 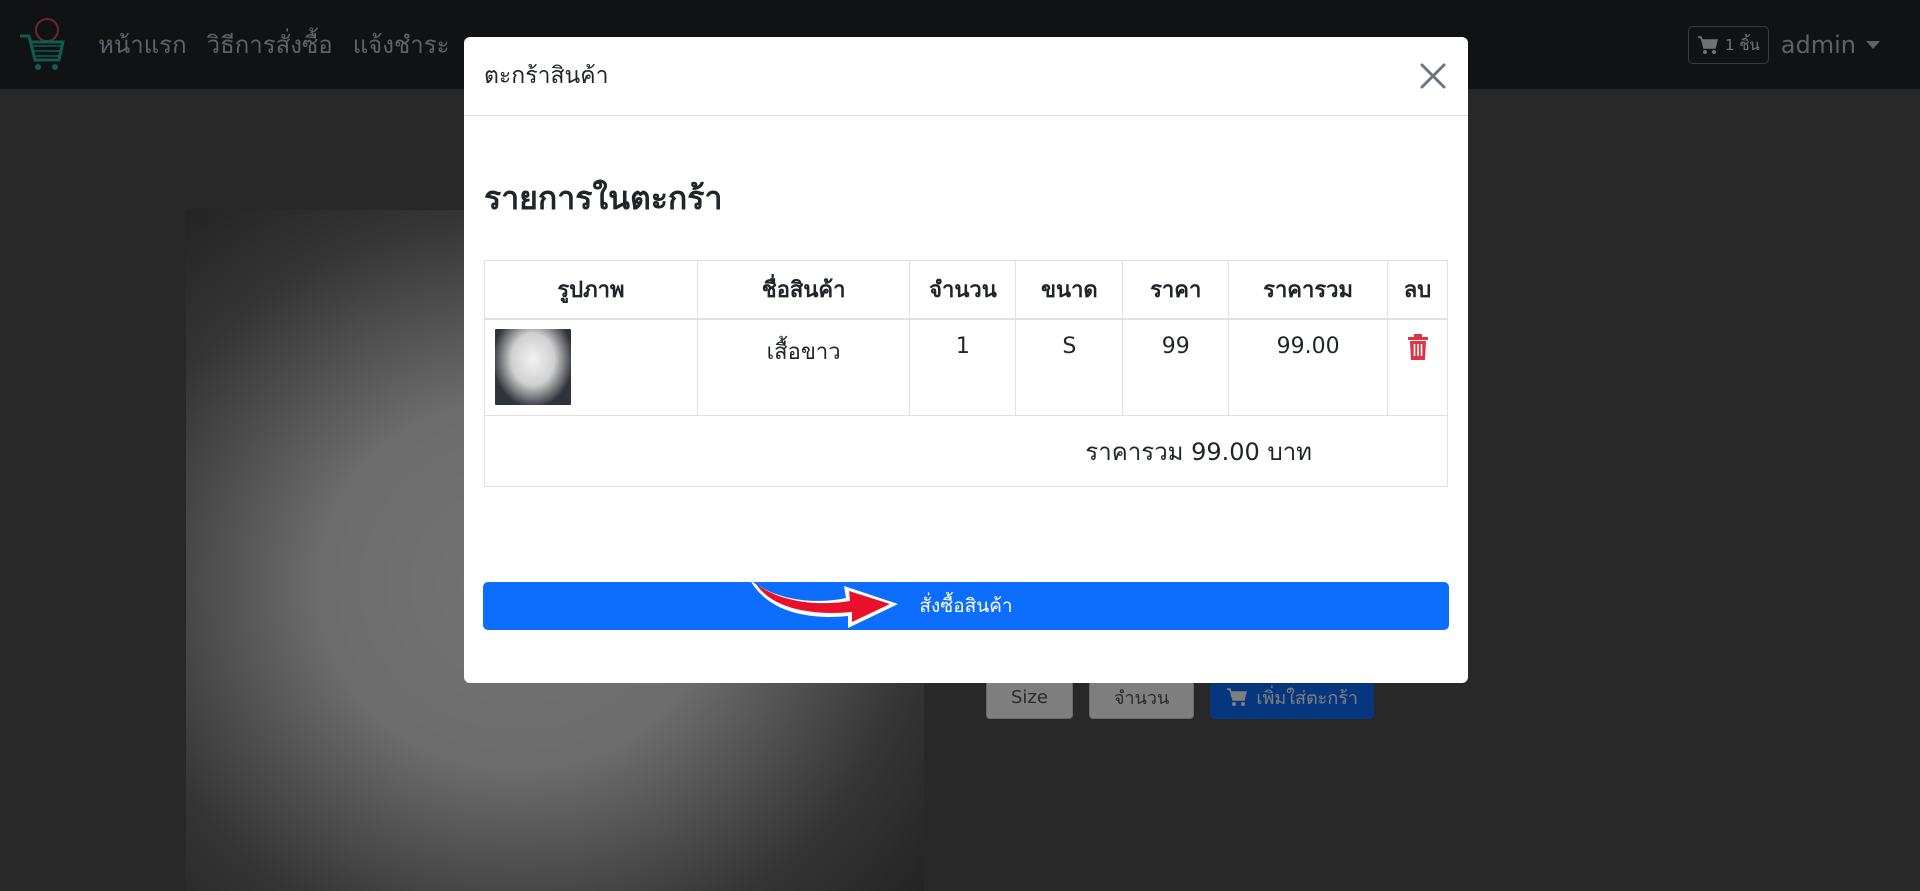 What do you see at coordinates (1417, 290) in the screenshot?
I see `header-delete: ลบ` at bounding box center [1417, 290].